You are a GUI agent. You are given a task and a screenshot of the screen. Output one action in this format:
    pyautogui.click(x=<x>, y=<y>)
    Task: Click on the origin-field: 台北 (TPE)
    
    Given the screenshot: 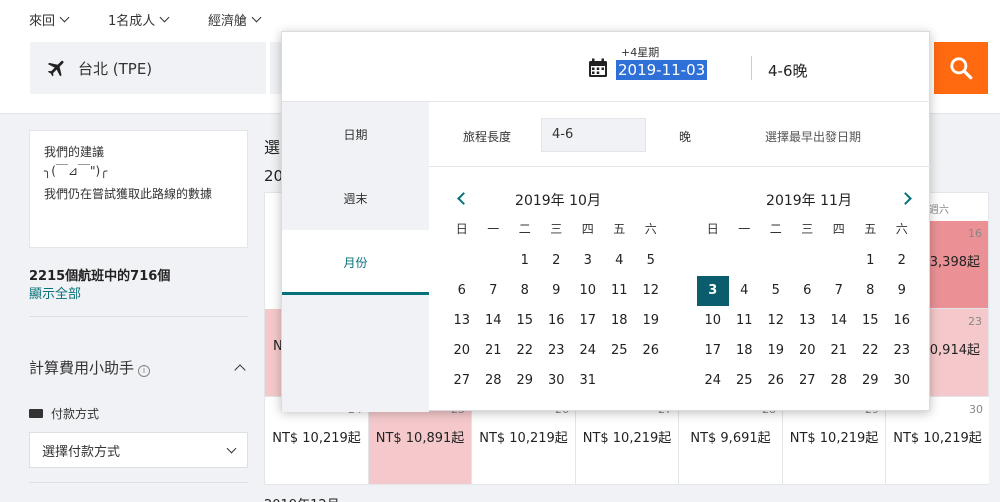 What is the action you would take?
    pyautogui.click(x=148, y=68)
    